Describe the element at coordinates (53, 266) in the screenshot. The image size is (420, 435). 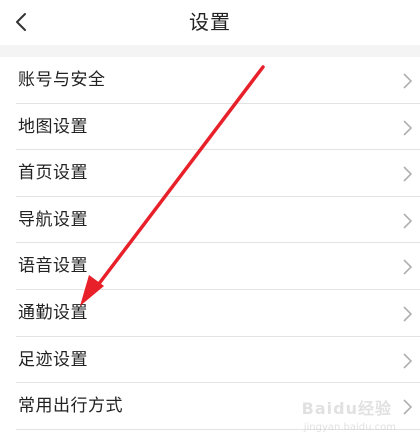
I see `settings-item-label: 语音设置` at that location.